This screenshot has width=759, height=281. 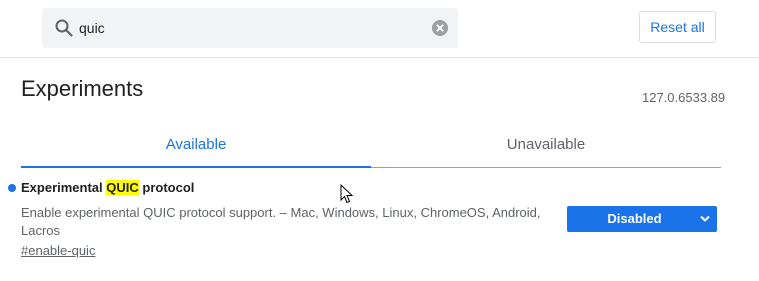 I want to click on tab-available: Available, so click(x=196, y=146).